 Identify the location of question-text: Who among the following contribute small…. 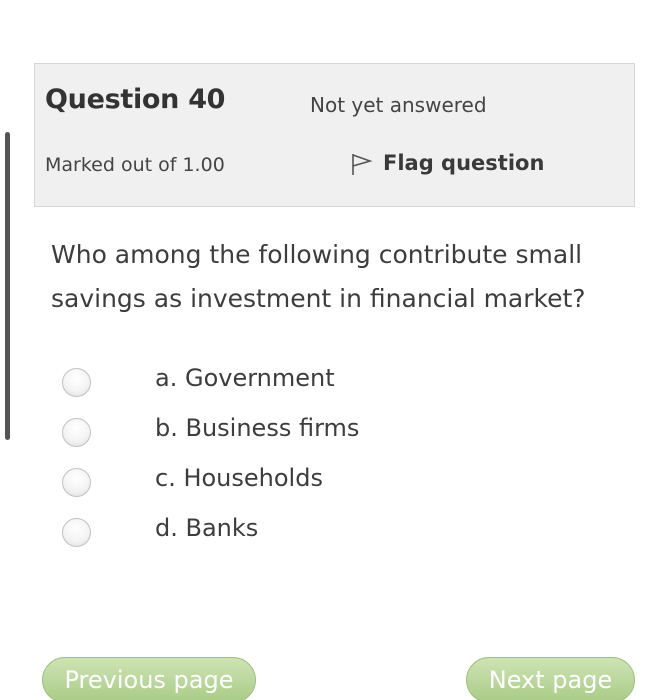
(318, 276).